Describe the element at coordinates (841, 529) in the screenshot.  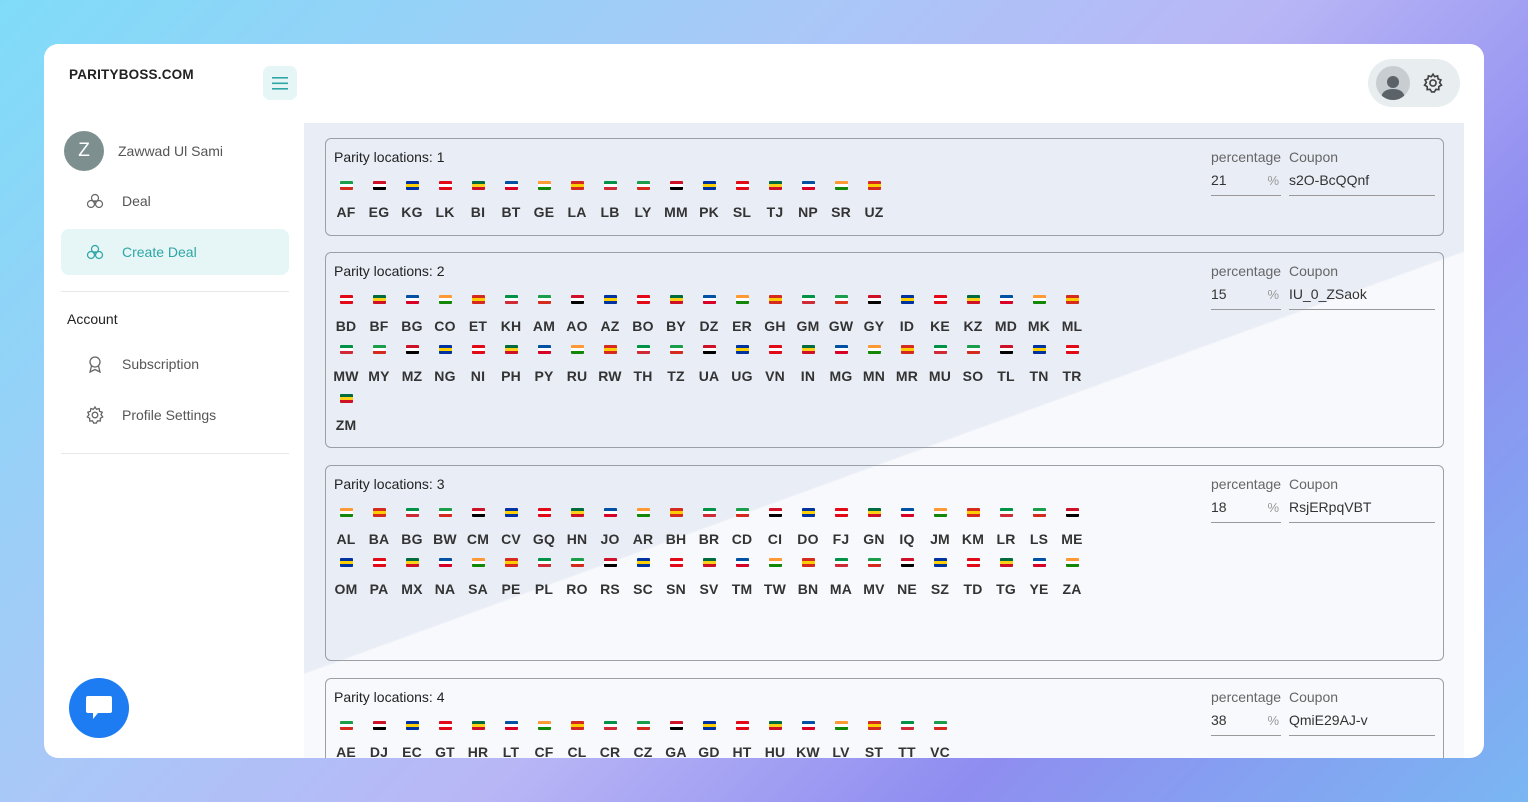
I see `country-item: FJ` at that location.